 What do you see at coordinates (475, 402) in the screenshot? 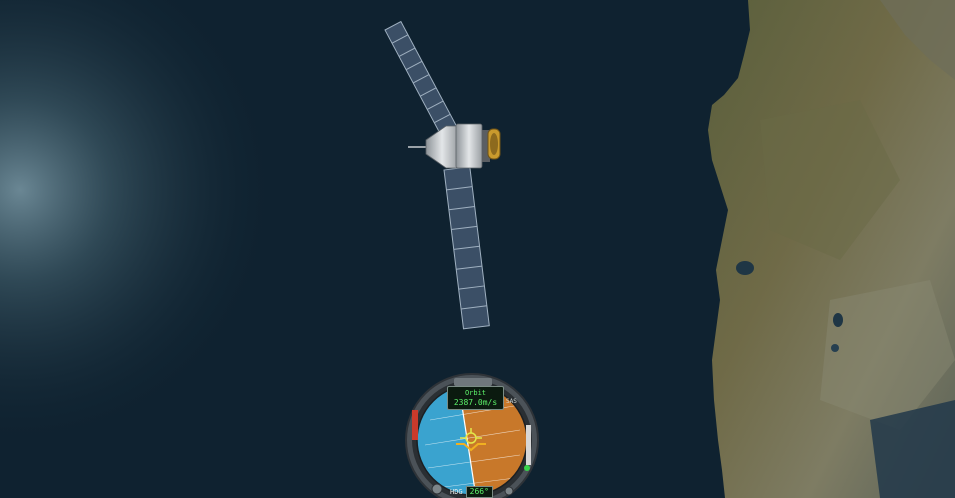
I see `speed-value: 2387.0m/s` at bounding box center [475, 402].